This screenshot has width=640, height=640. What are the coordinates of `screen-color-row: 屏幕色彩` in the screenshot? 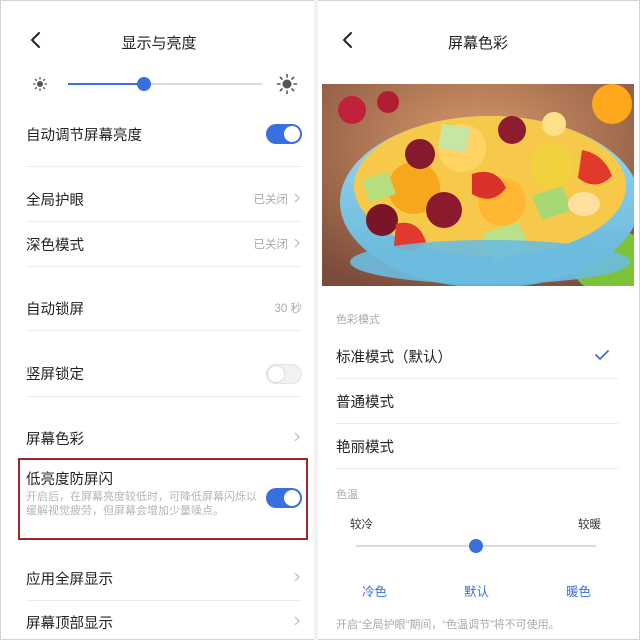 It's located at (164, 438).